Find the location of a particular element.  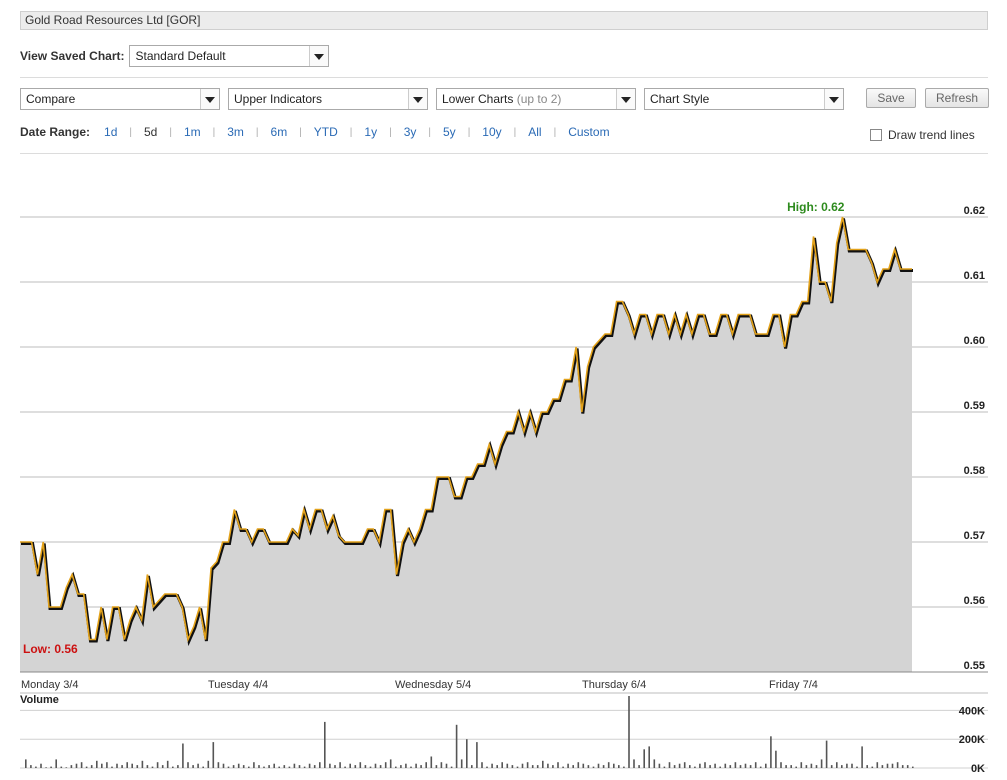

range-option-1y: 1y is located at coordinates (370, 132).